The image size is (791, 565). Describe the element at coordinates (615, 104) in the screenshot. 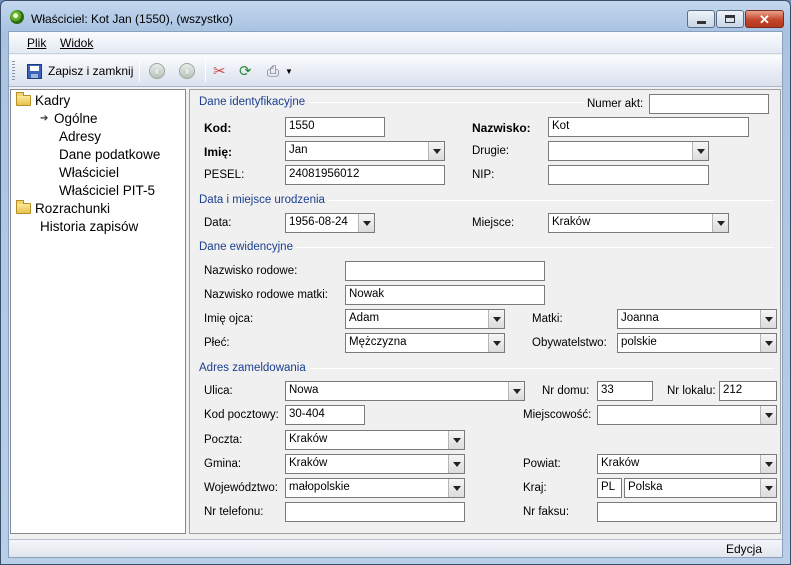

I see `numer-akt-label: Numer akt:` at that location.